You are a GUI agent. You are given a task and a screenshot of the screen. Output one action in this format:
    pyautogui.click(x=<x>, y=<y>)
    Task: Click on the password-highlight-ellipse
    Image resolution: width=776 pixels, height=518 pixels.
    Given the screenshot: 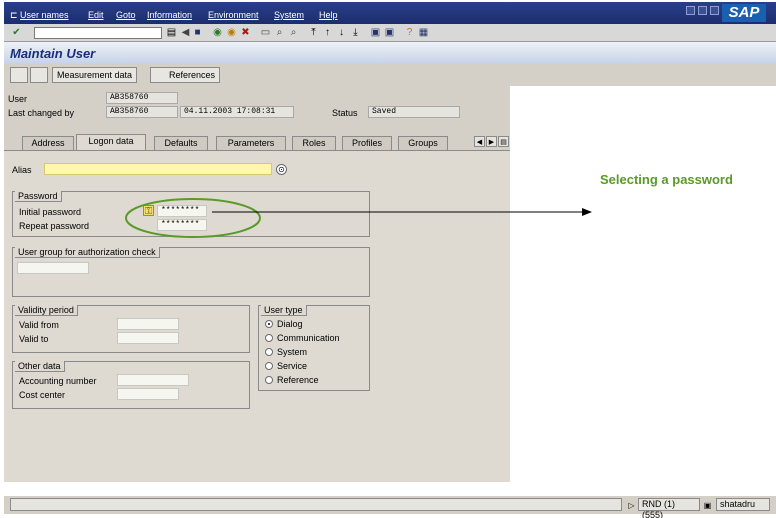 What is the action you would take?
    pyautogui.click(x=193, y=218)
    